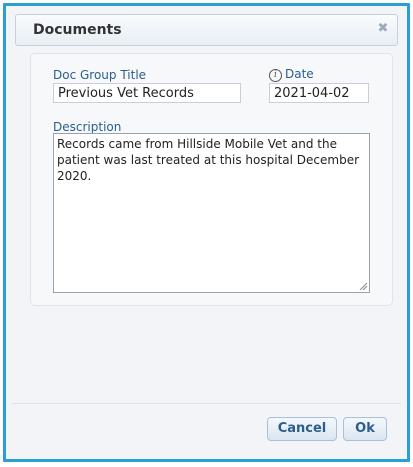  I want to click on doc-group-title-label: Doc Group Title, so click(100, 75).